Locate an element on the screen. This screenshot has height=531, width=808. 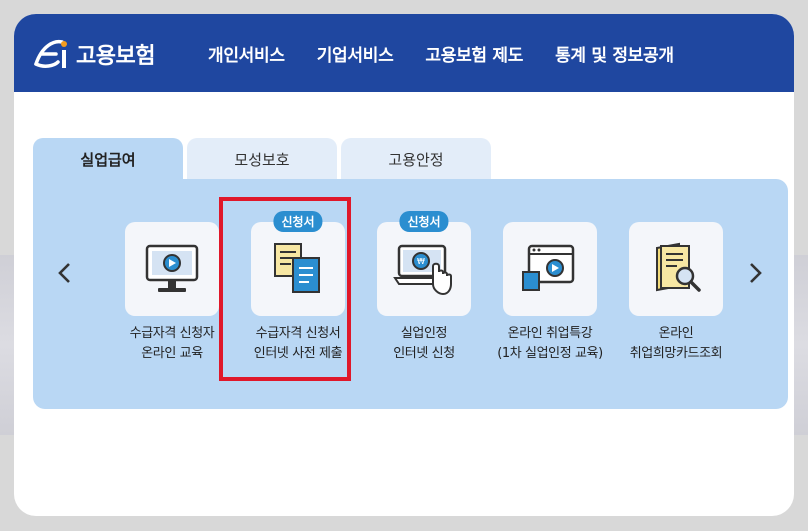
service-item-application-submit: 신청서 수급자격 신청서 인터넷 사전 제출 is located at coordinates (298, 287).